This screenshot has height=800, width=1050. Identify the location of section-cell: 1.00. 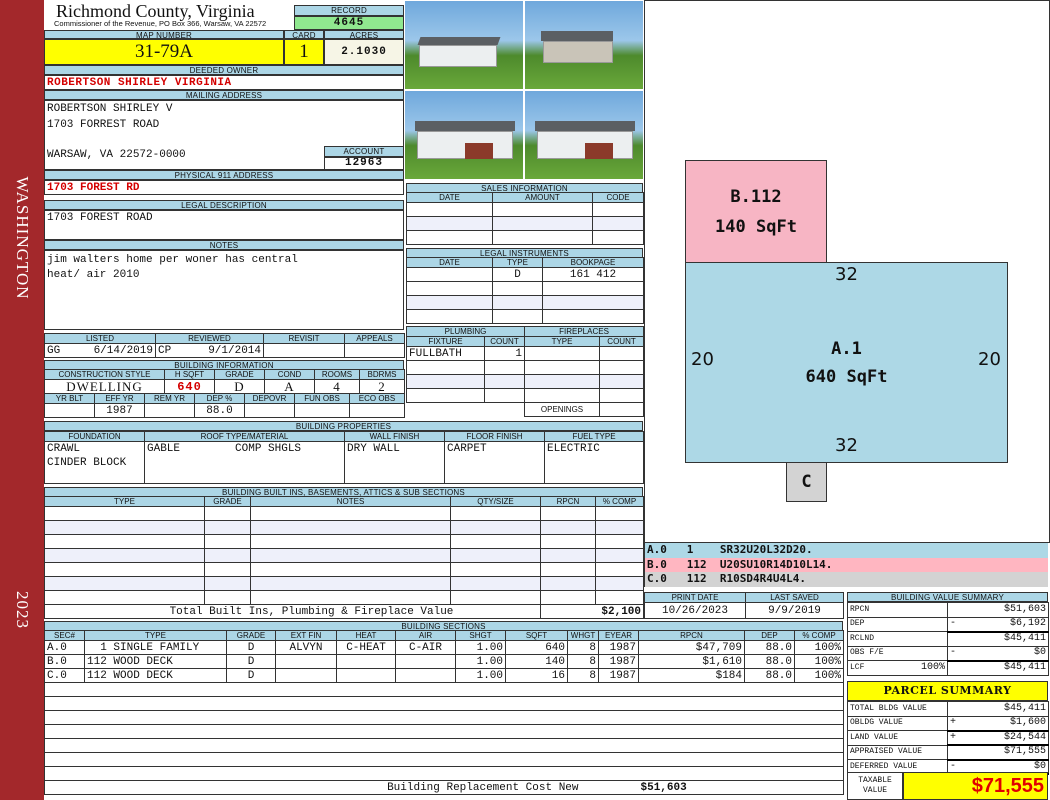
(480, 647).